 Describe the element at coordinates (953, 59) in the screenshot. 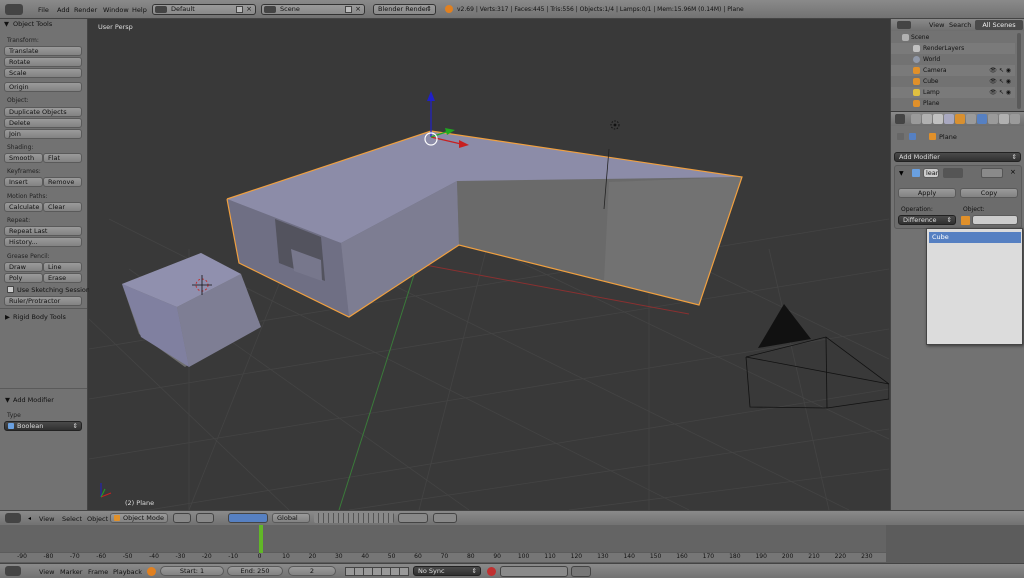

I see `outliner-item-world: World` at that location.